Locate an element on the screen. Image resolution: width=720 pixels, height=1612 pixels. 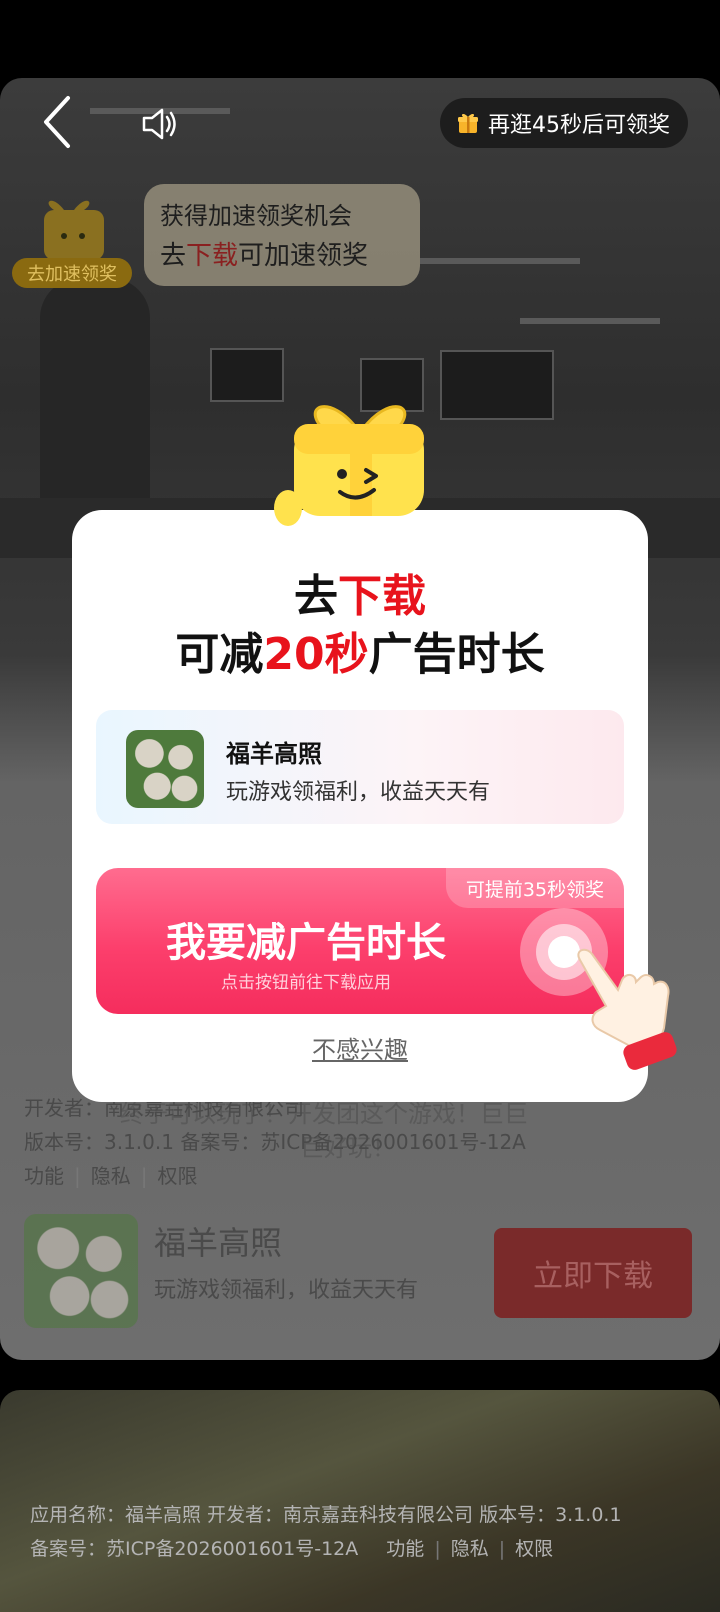
gift-mascot-icon is located at coordinates (349, 465).